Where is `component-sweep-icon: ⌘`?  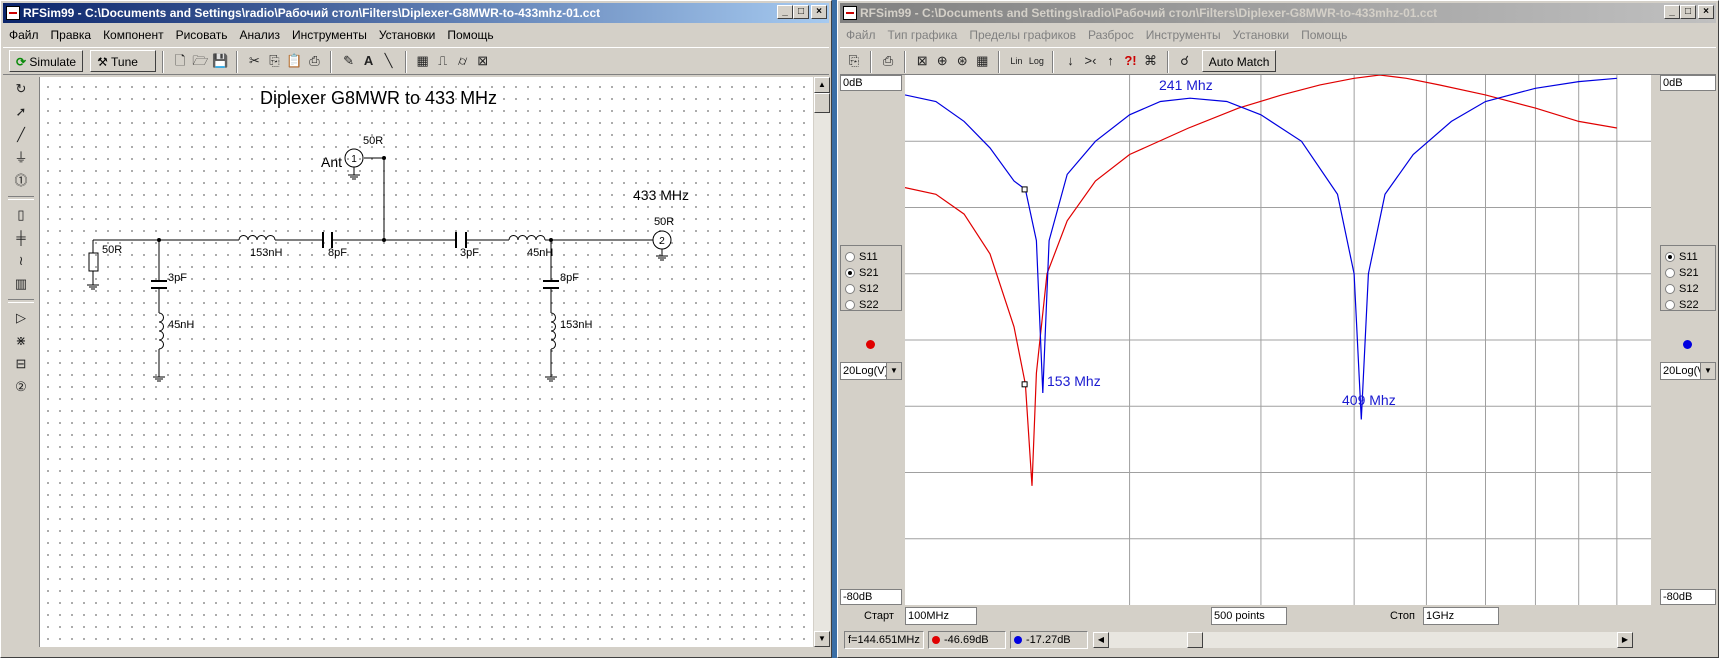
component-sweep-icon: ⌘ is located at coordinates (1151, 61).